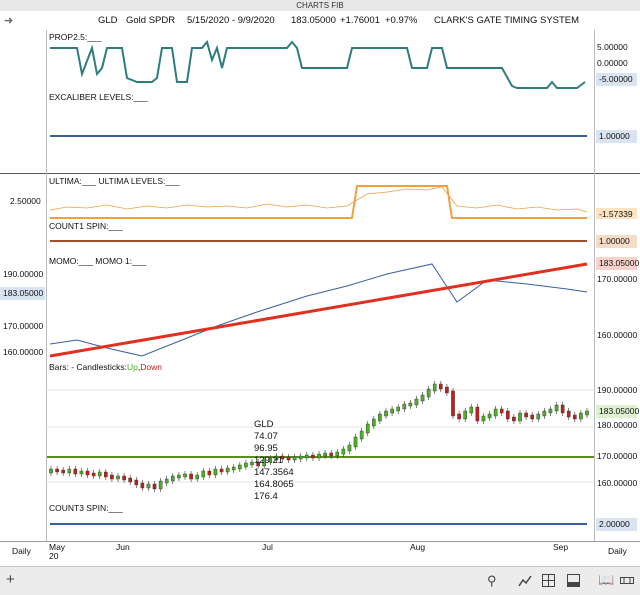 This screenshot has width=640, height=595. What do you see at coordinates (267, 547) in the screenshot?
I see `month-label: Jul` at bounding box center [267, 547].